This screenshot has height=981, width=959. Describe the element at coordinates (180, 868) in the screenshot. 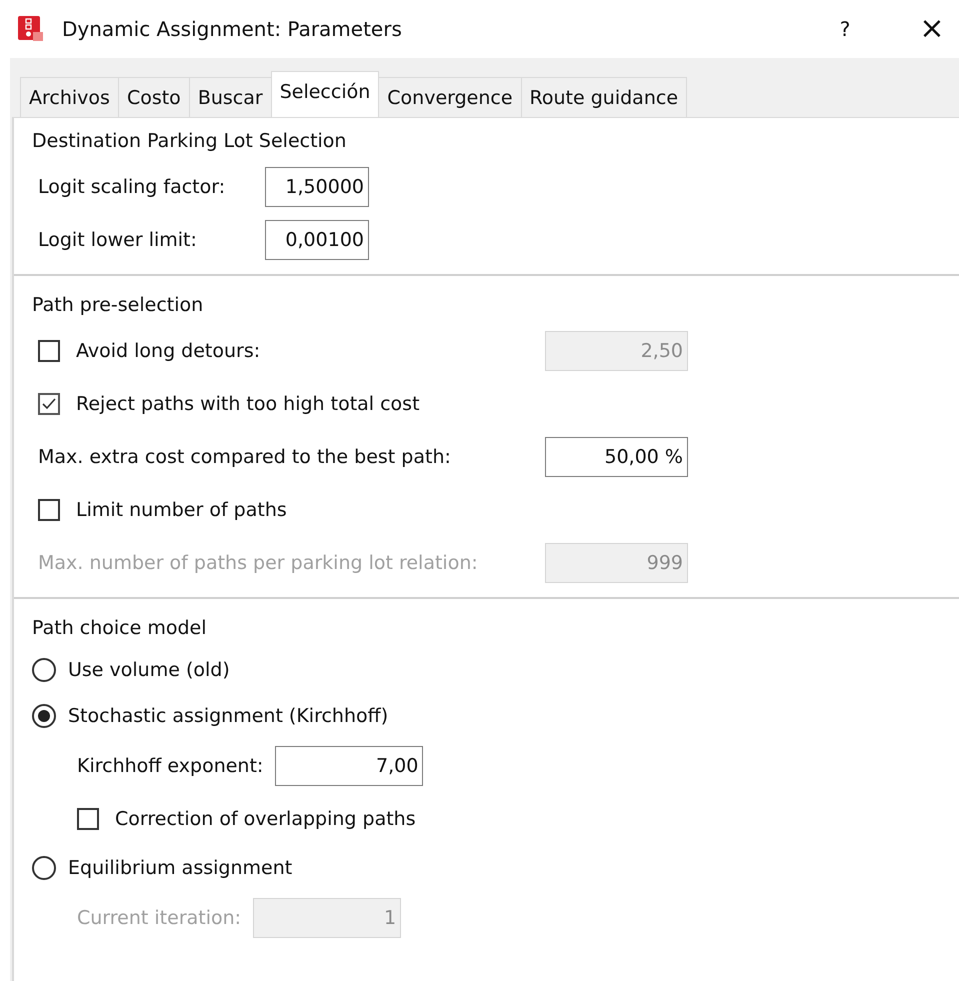

I see `radio-label: Equilibrium assignment` at that location.